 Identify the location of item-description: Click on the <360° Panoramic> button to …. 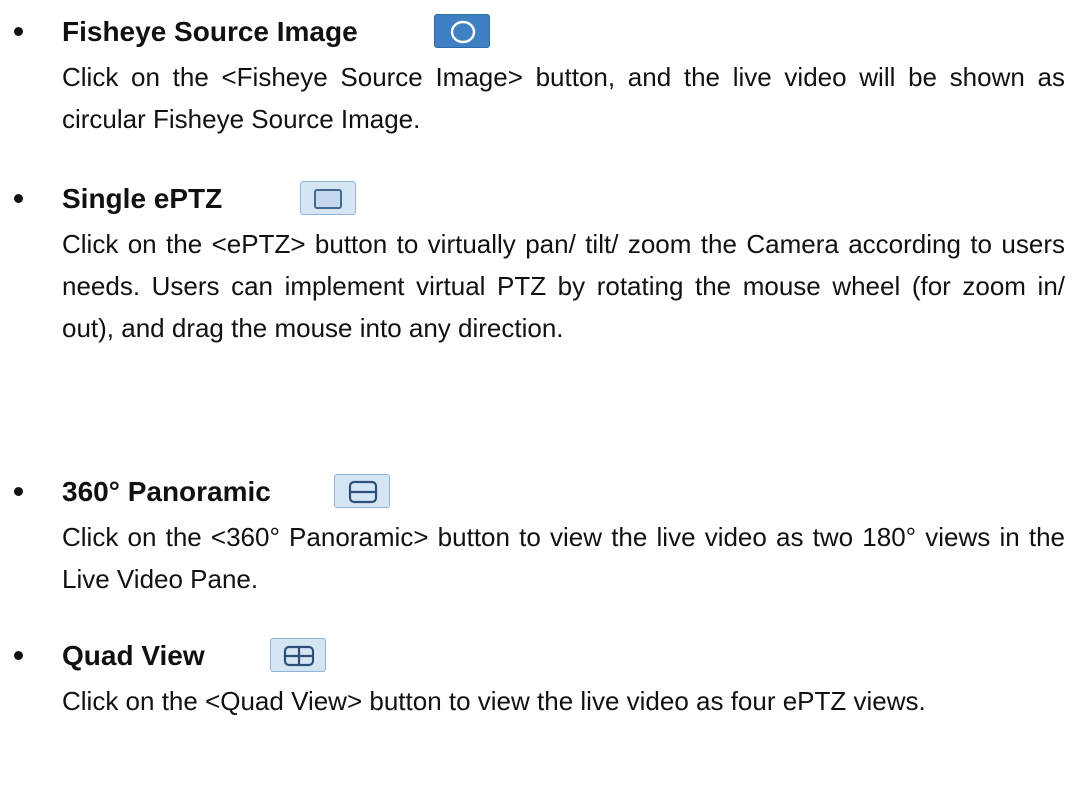
(563, 558).